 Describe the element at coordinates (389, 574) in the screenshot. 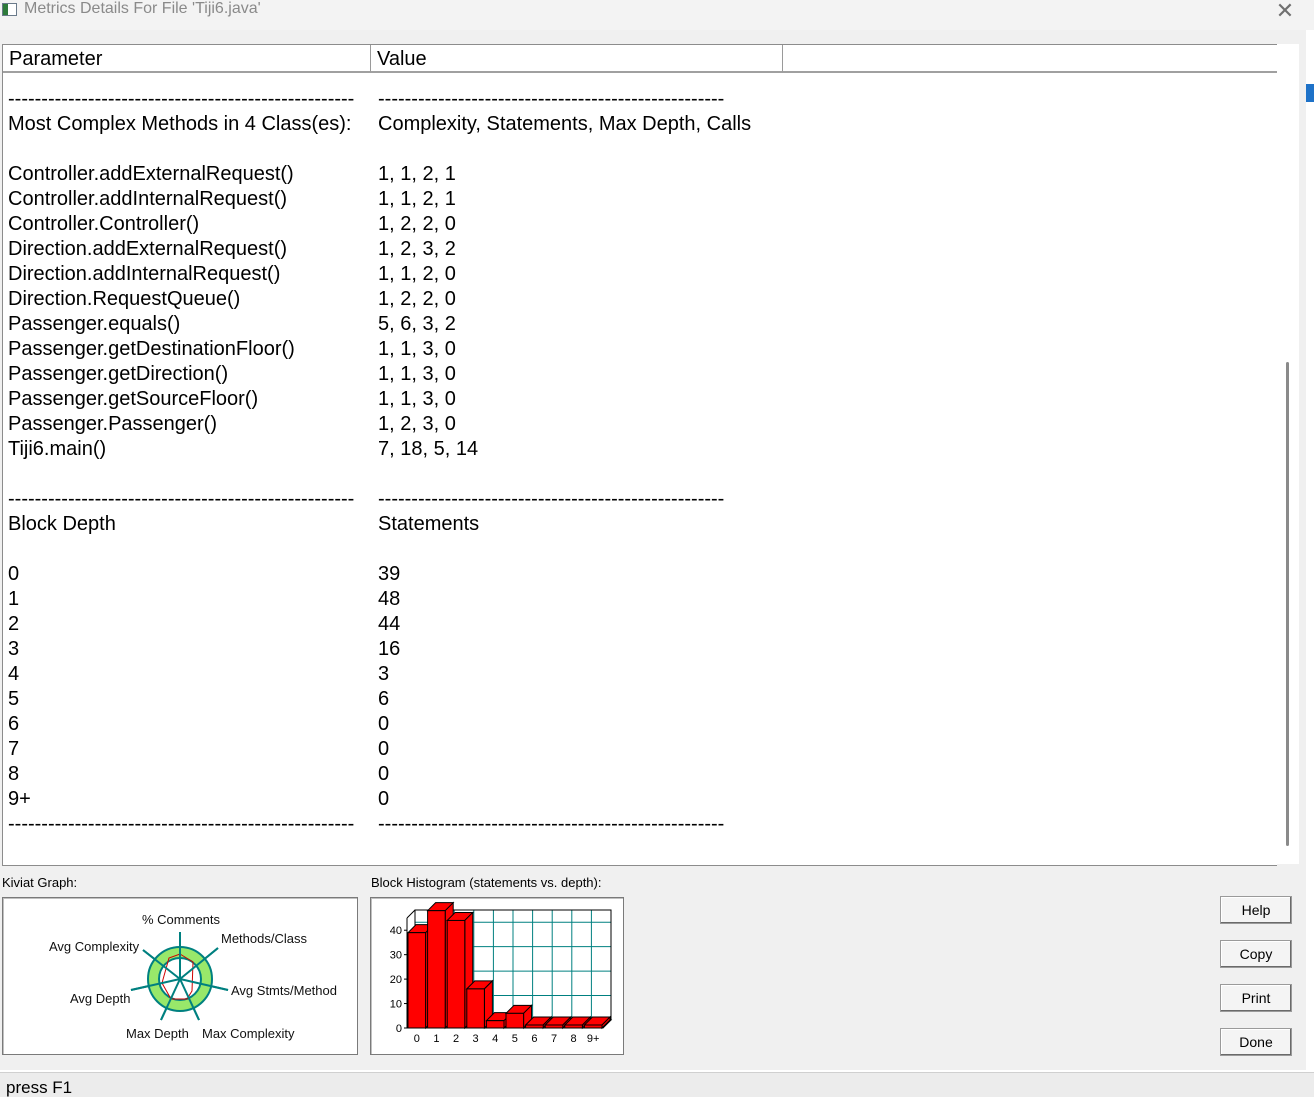

I see `value-cell: 39` at that location.